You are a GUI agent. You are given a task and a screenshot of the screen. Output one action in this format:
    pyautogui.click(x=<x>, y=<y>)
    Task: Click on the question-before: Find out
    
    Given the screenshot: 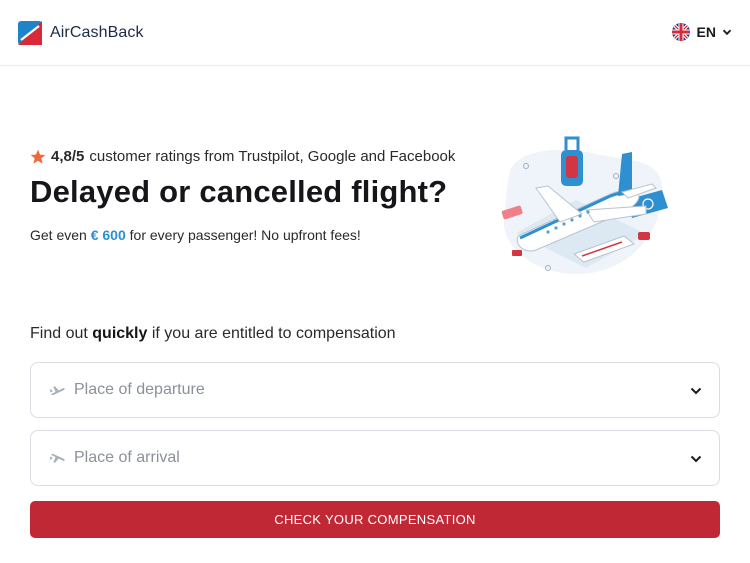 What is the action you would take?
    pyautogui.click(x=59, y=333)
    